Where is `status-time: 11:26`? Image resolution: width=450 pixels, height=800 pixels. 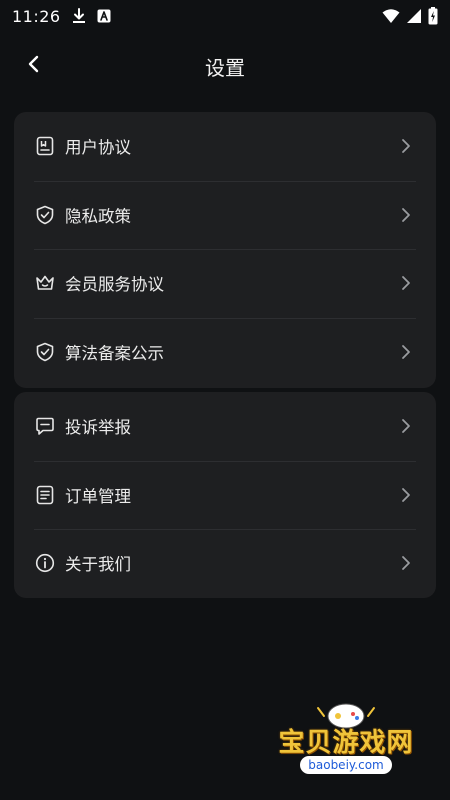 status-time: 11:26 is located at coordinates (36, 16).